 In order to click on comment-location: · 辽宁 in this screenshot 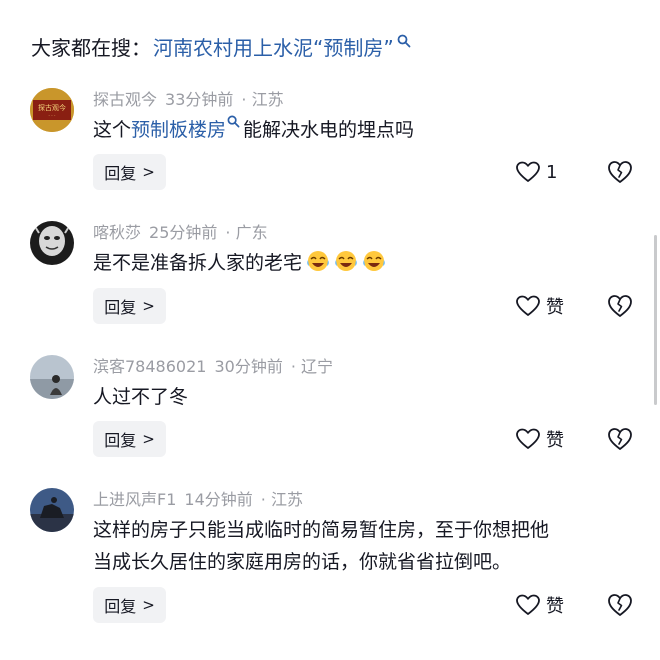, I will do `click(312, 366)`.